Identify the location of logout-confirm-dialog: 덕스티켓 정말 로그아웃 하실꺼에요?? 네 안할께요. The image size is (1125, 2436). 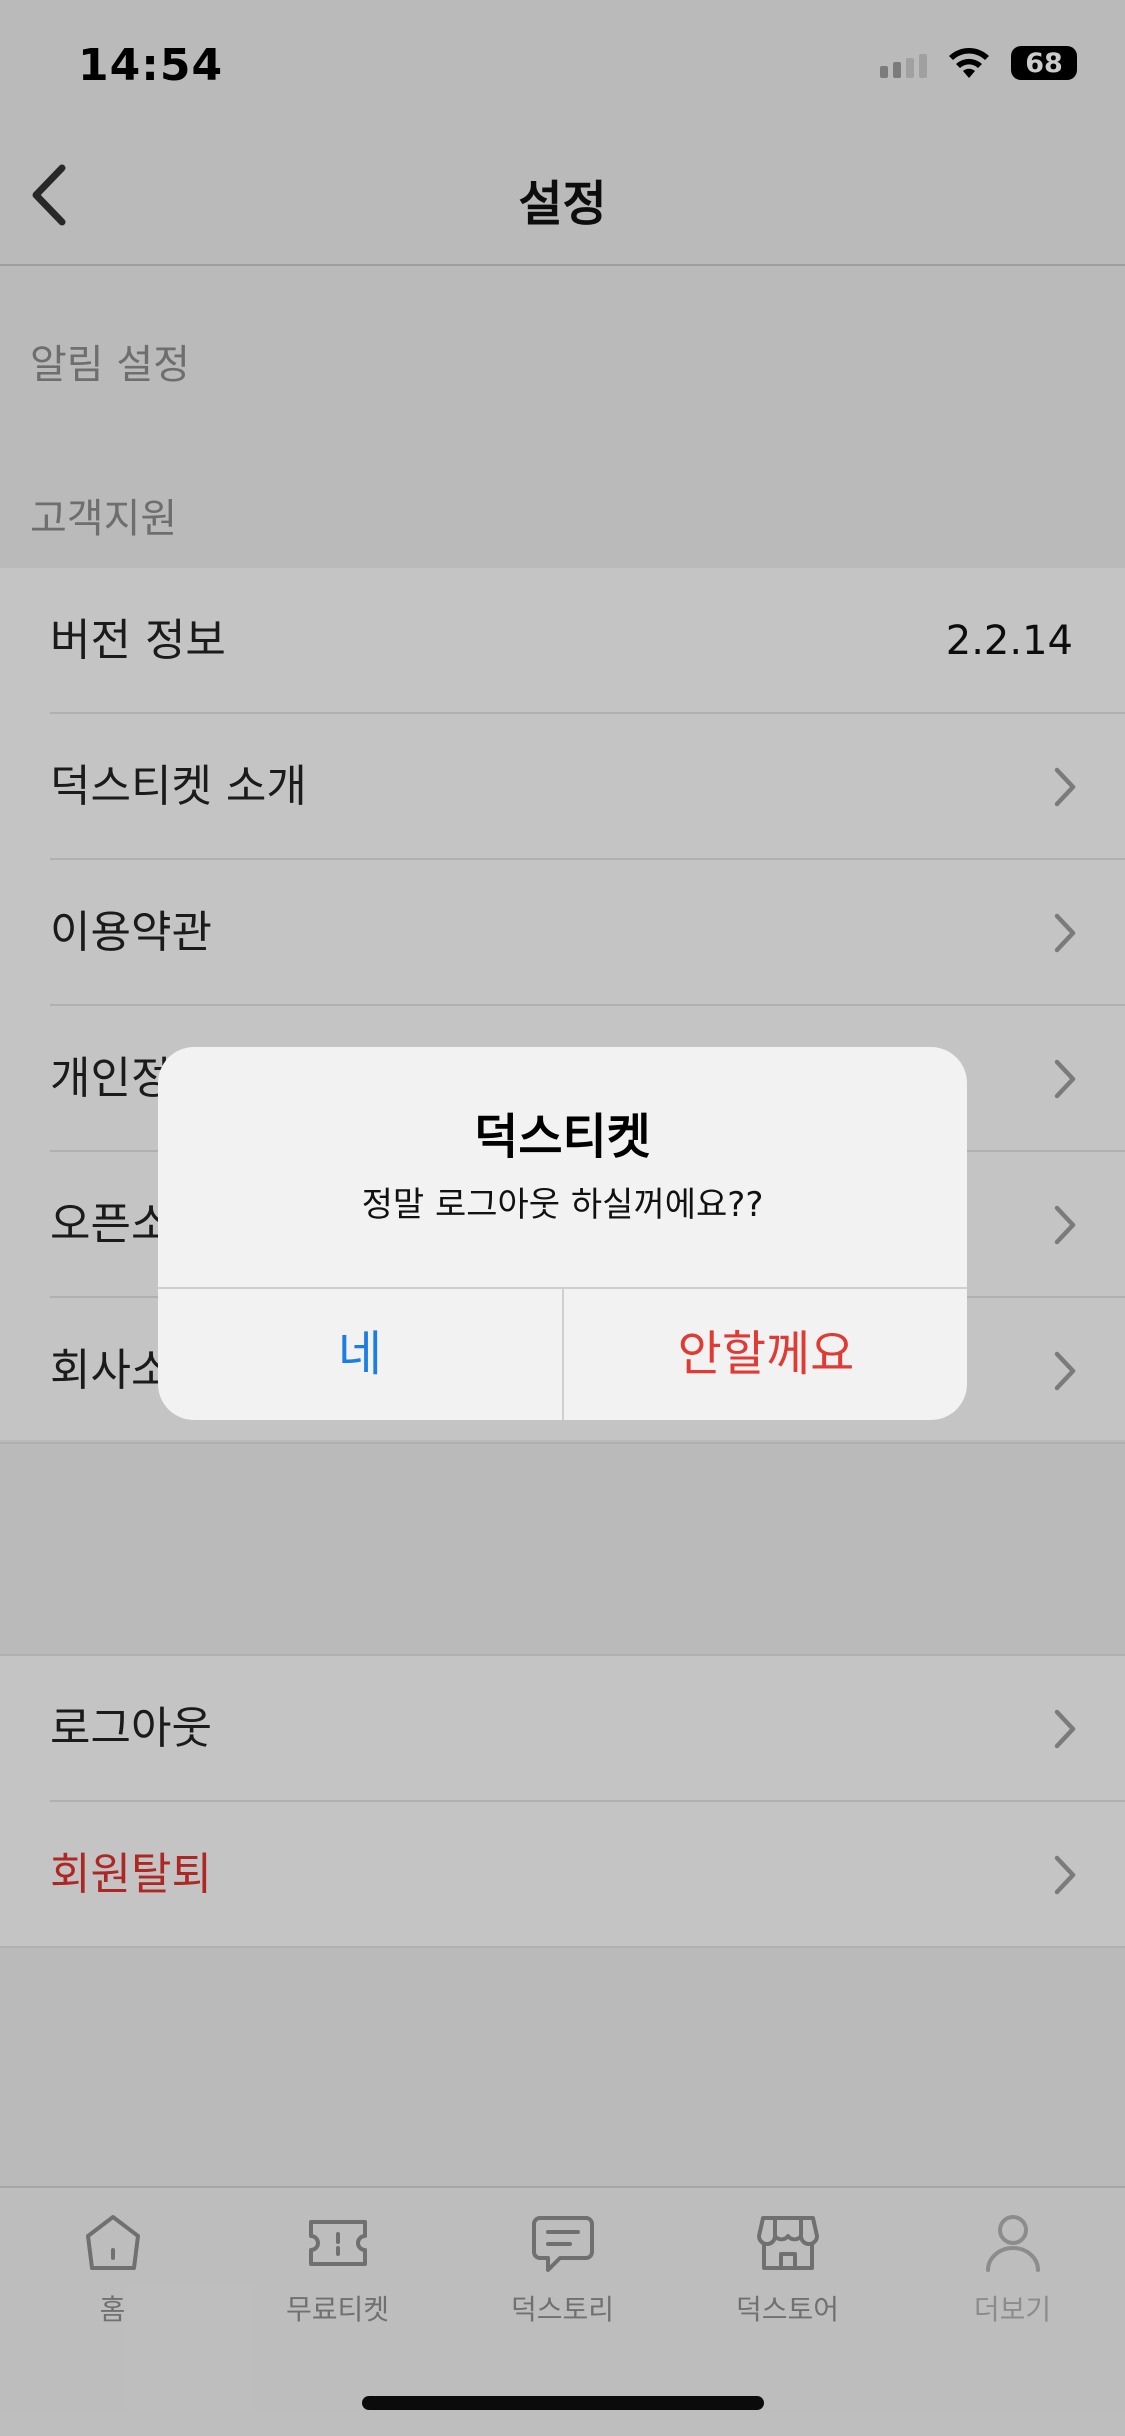
(562, 1233).